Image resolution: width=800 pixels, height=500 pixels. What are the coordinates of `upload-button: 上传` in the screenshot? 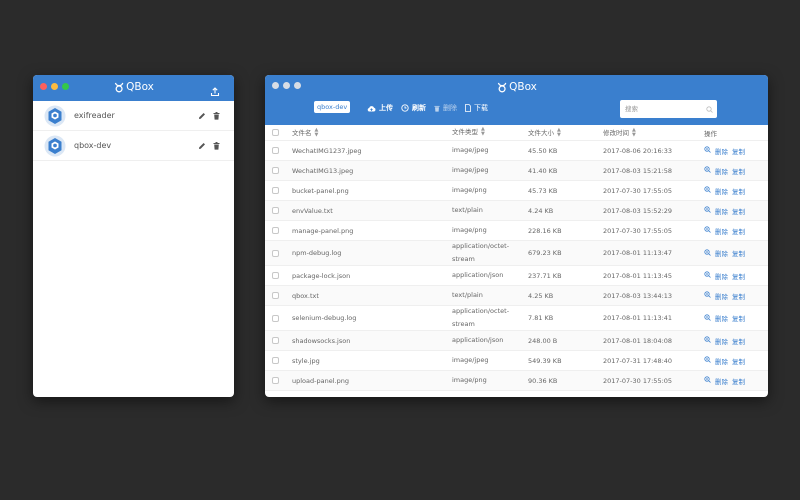 It's located at (380, 108).